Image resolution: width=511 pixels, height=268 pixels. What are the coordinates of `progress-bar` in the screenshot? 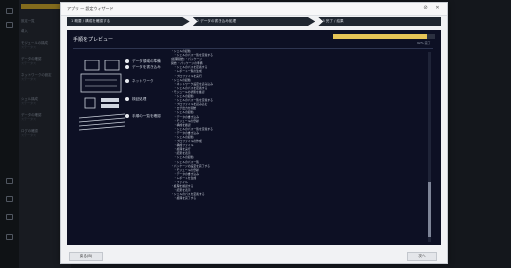 It's located at (384, 36).